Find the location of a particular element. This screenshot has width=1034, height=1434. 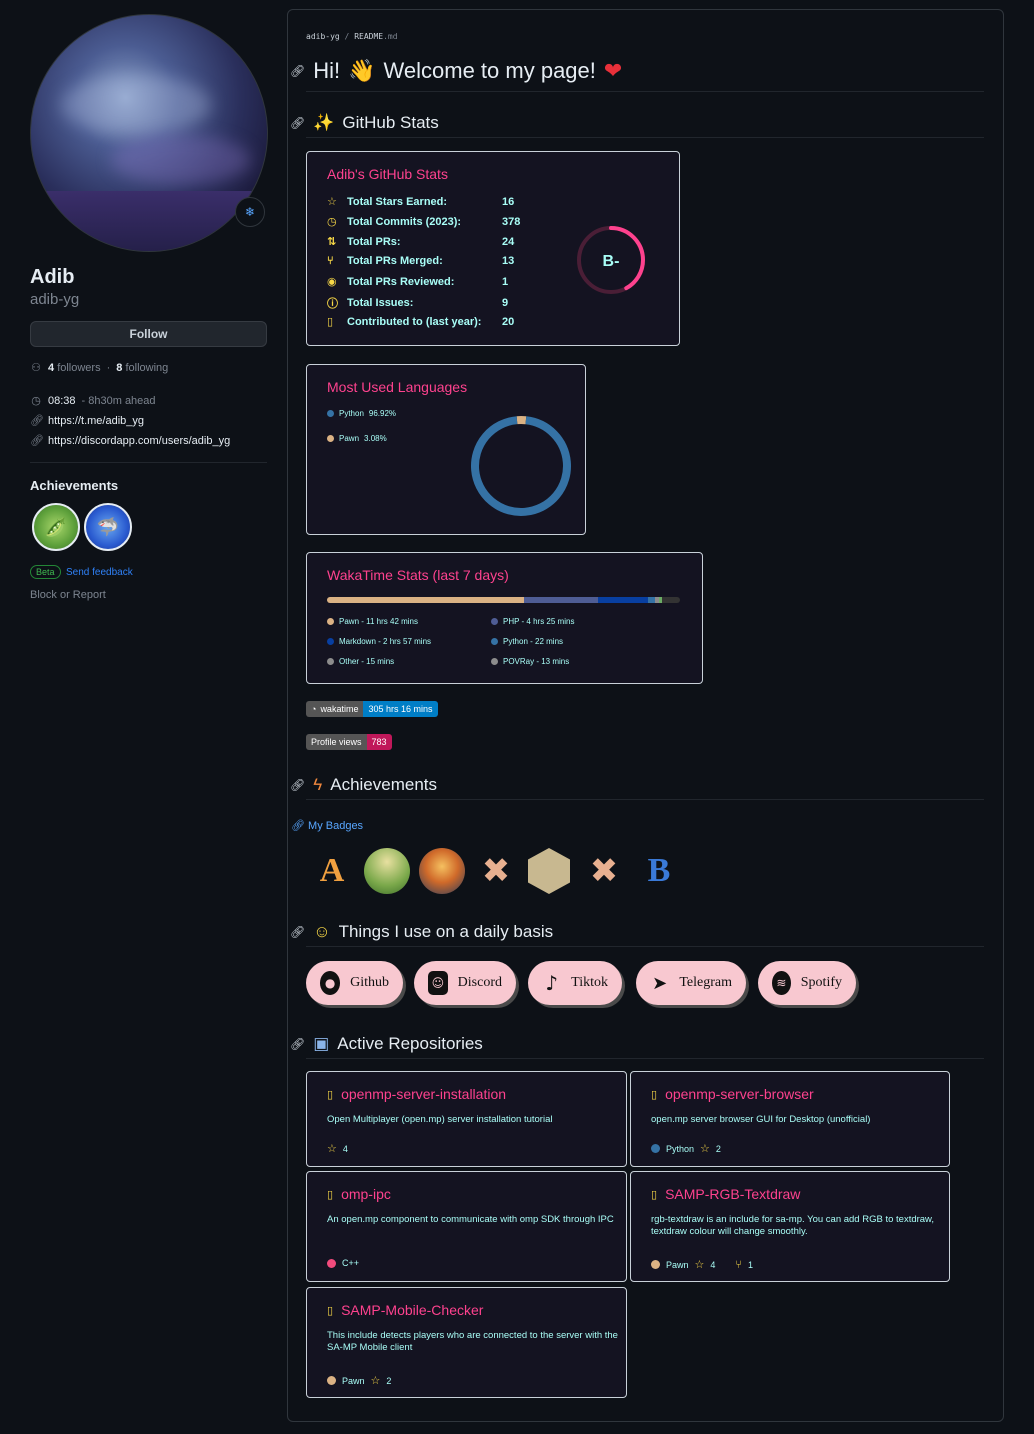

merge-icon: ⑂ is located at coordinates (330, 261).